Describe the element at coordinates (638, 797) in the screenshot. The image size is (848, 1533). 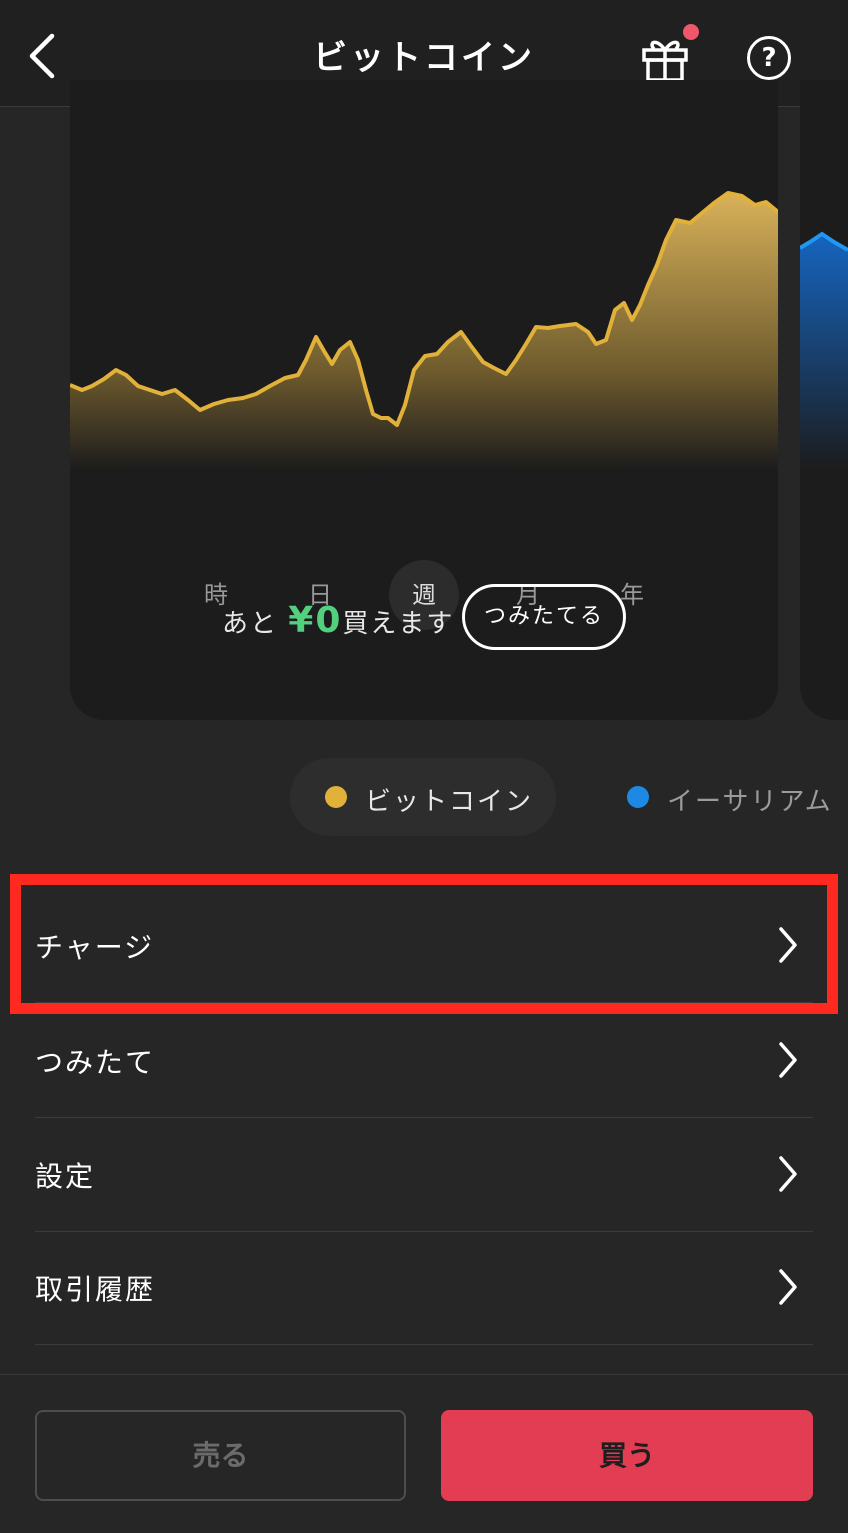
I see `ethereum-dot-icon` at that location.